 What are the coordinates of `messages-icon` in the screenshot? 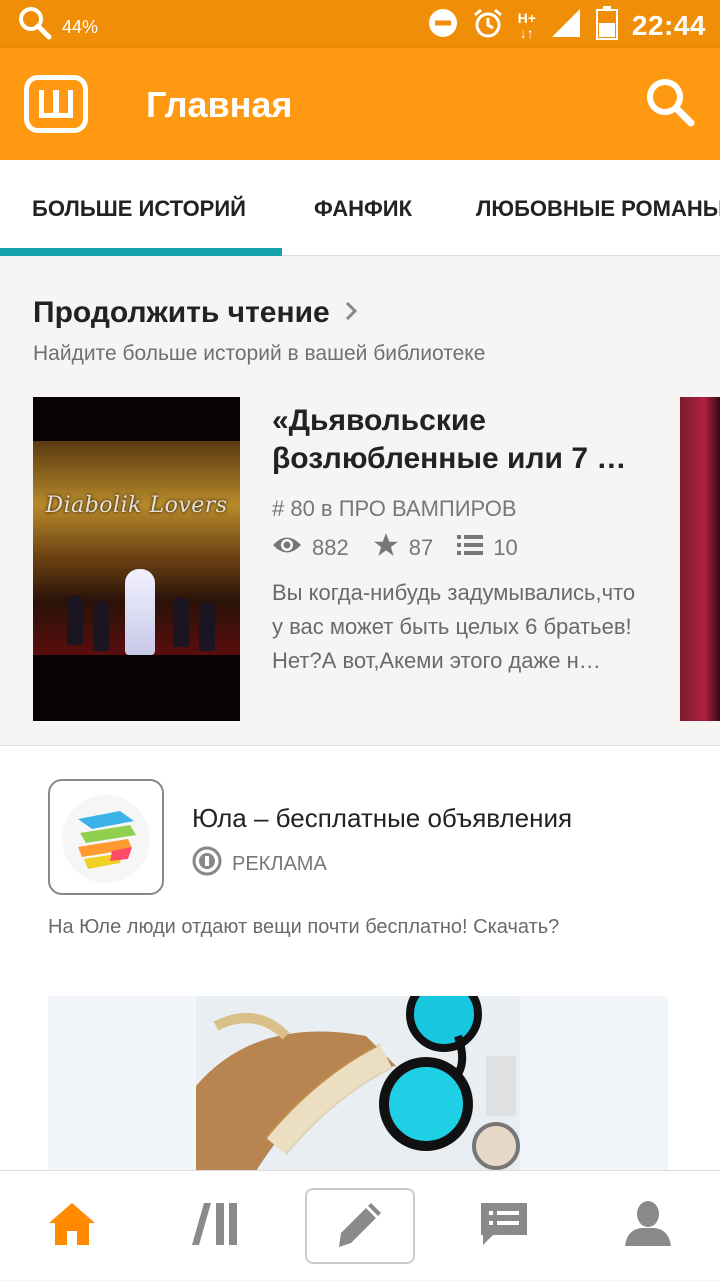 It's located at (504, 1226).